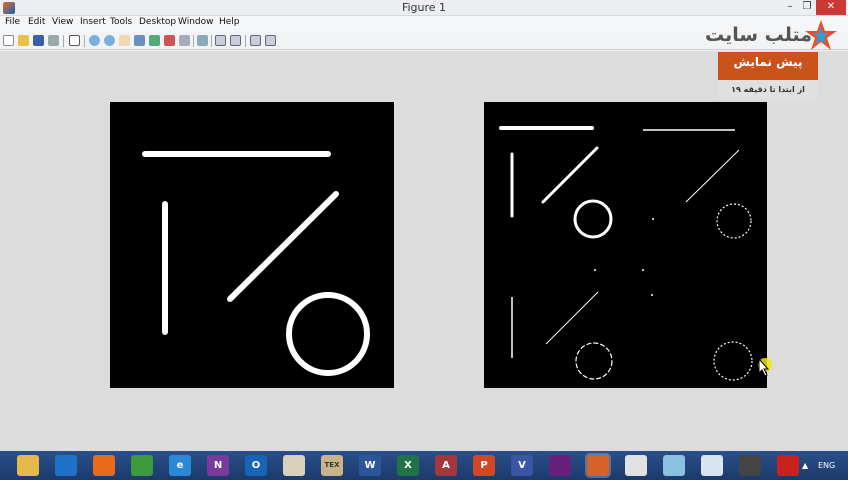  I want to click on title-bar: Figure 1 – ❐ ✕, so click(424, 8).